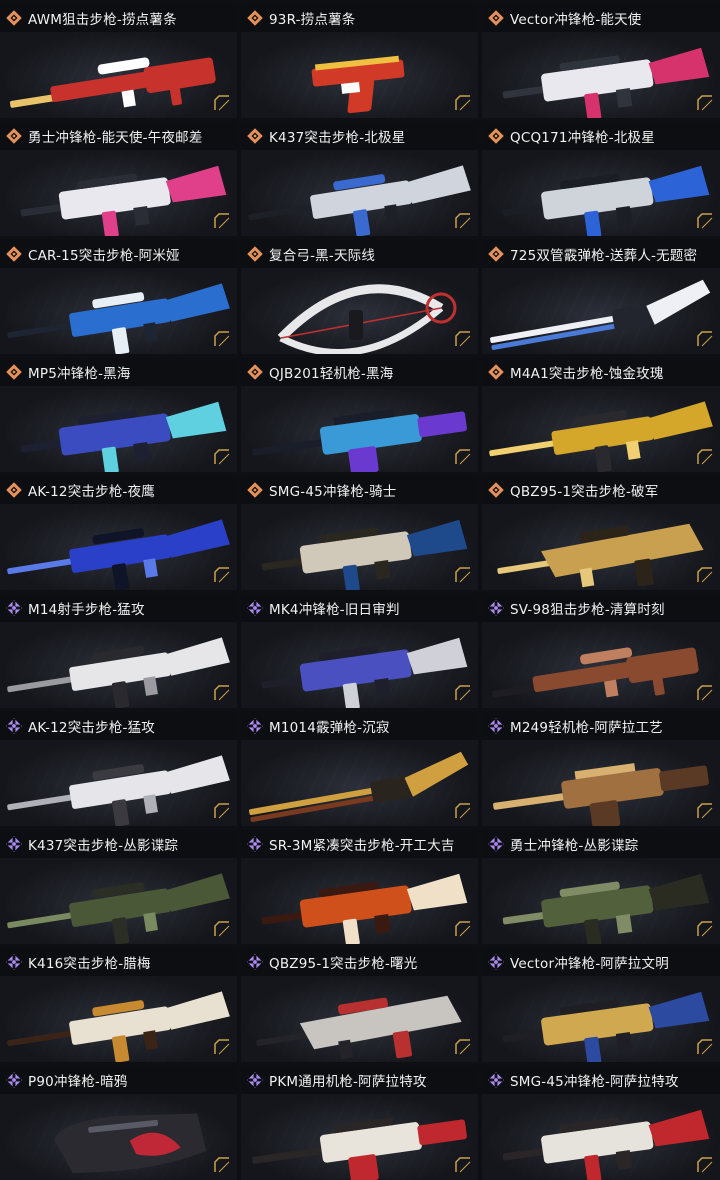 This screenshot has height=1180, width=720. Describe the element at coordinates (584, 492) in the screenshot. I see `weapon-skin-title: QBZ95-1突击步枪-破军` at that location.